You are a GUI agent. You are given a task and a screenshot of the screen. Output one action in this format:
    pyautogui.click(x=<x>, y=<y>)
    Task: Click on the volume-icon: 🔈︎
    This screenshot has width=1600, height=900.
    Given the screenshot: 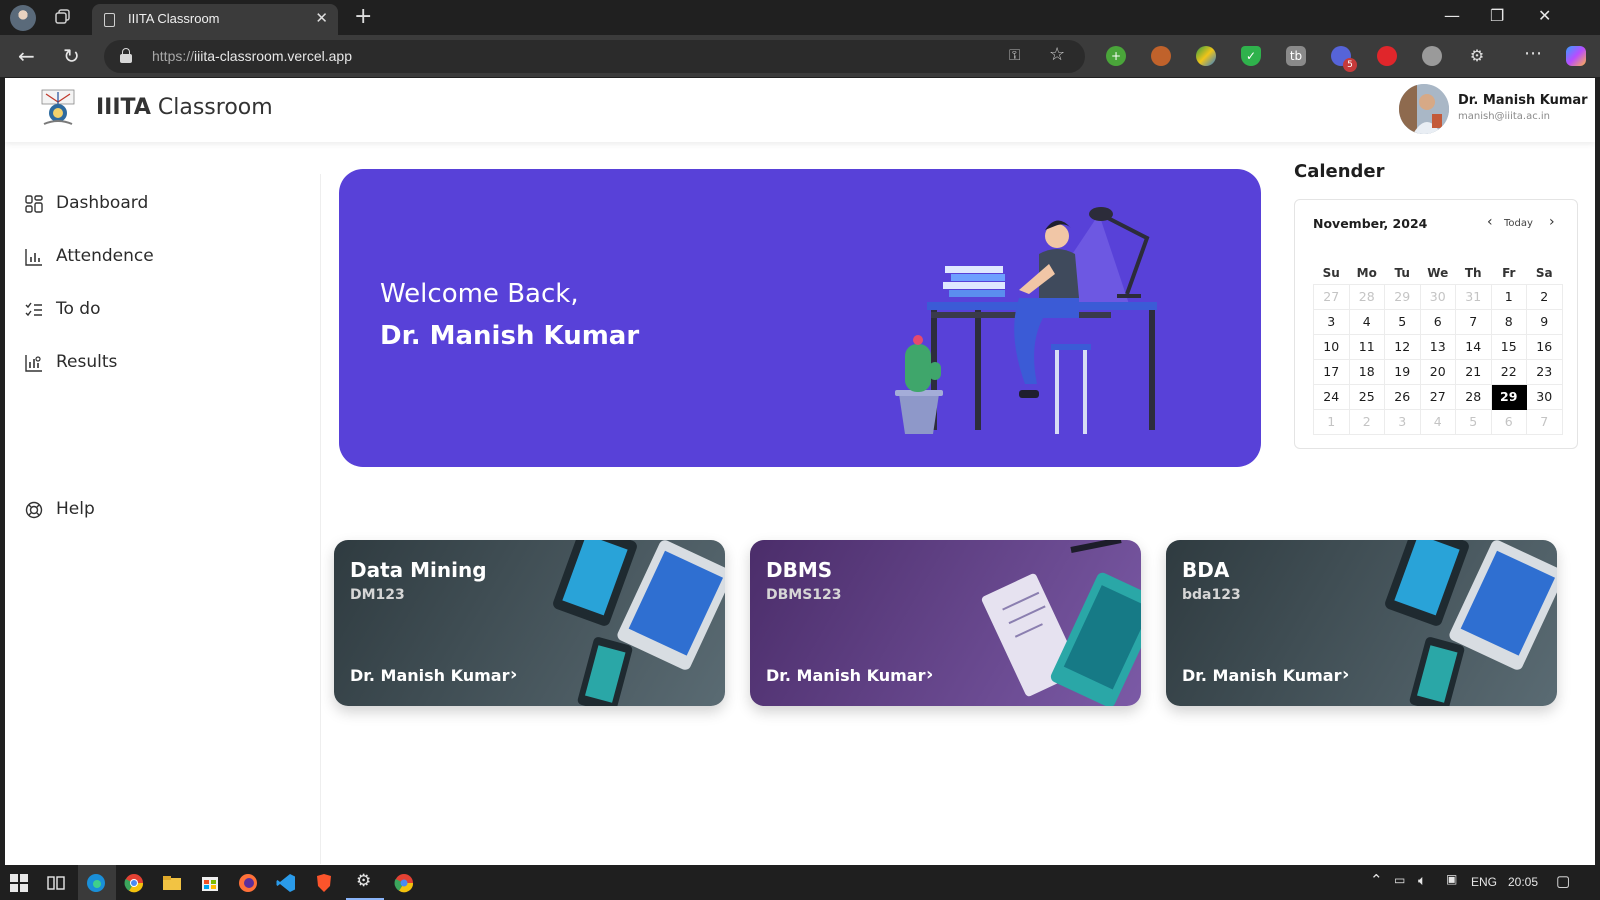 What is the action you would take?
    pyautogui.click(x=1422, y=880)
    